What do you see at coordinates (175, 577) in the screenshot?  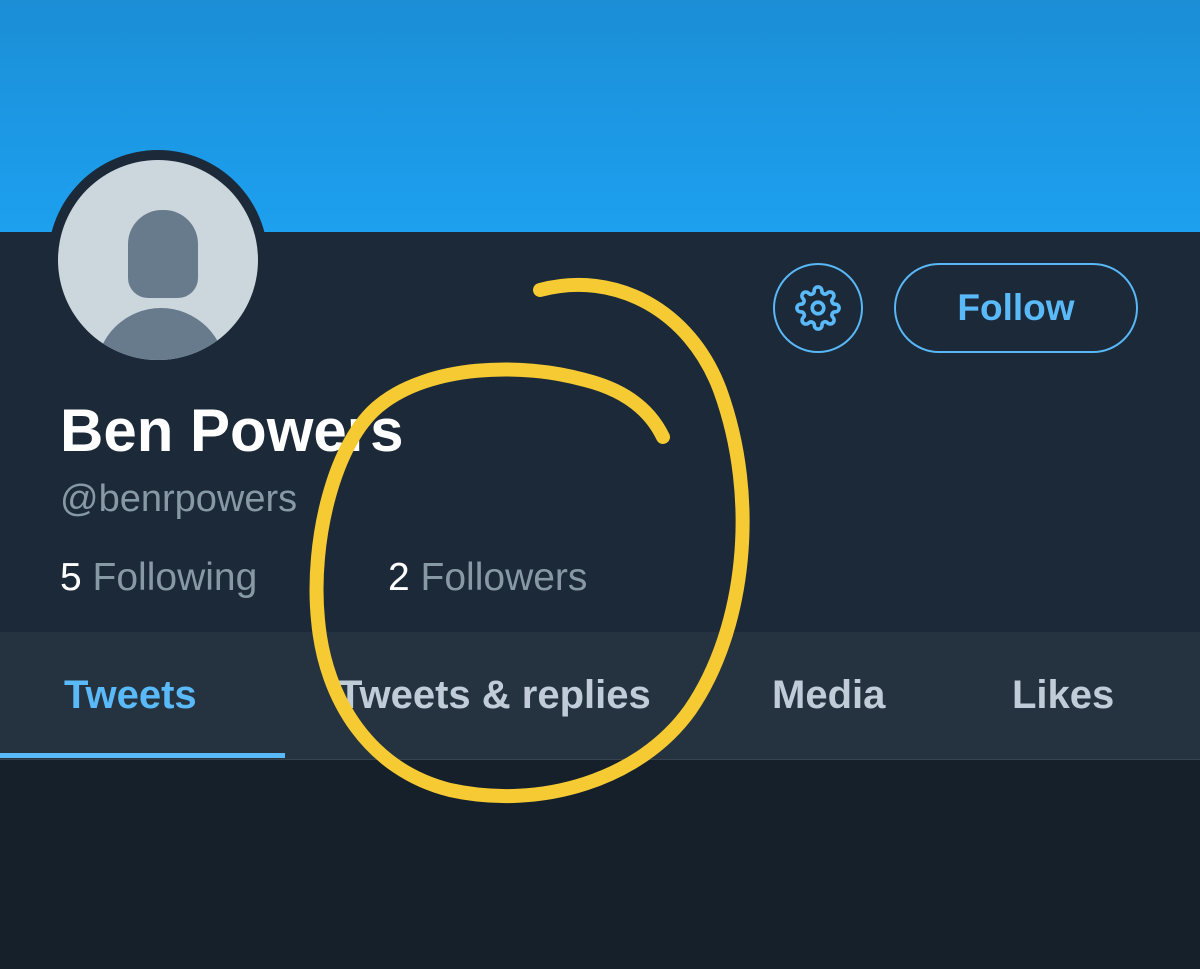 I see `following-label: Following` at bounding box center [175, 577].